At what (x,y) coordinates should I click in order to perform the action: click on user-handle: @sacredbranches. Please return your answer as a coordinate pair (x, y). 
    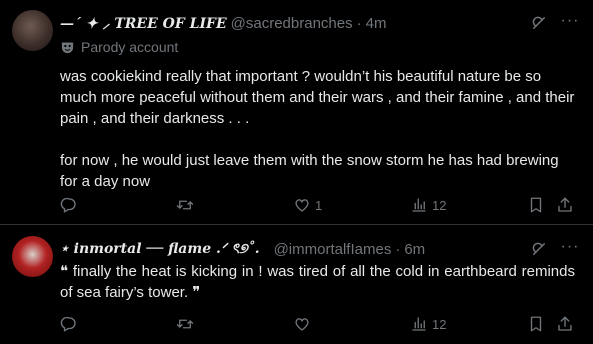
    Looking at the image, I should click on (292, 23).